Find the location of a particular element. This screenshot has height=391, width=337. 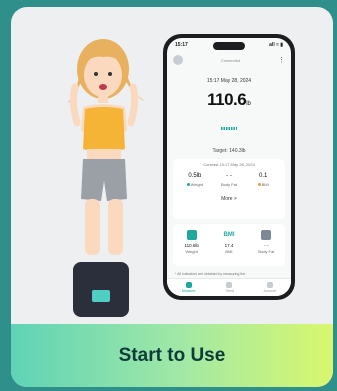

tab-label: Measure is located at coordinates (188, 291).